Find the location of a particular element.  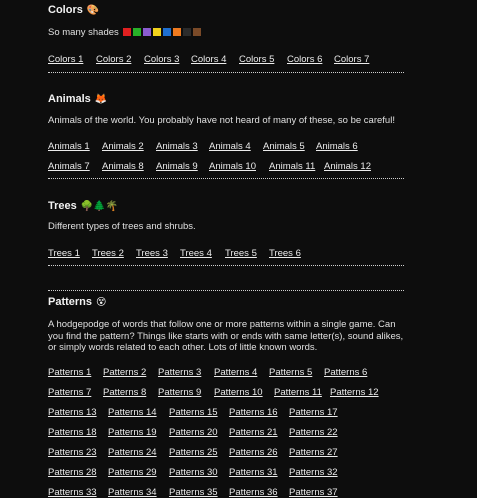

animals-link: Animals 12 is located at coordinates (347, 166).